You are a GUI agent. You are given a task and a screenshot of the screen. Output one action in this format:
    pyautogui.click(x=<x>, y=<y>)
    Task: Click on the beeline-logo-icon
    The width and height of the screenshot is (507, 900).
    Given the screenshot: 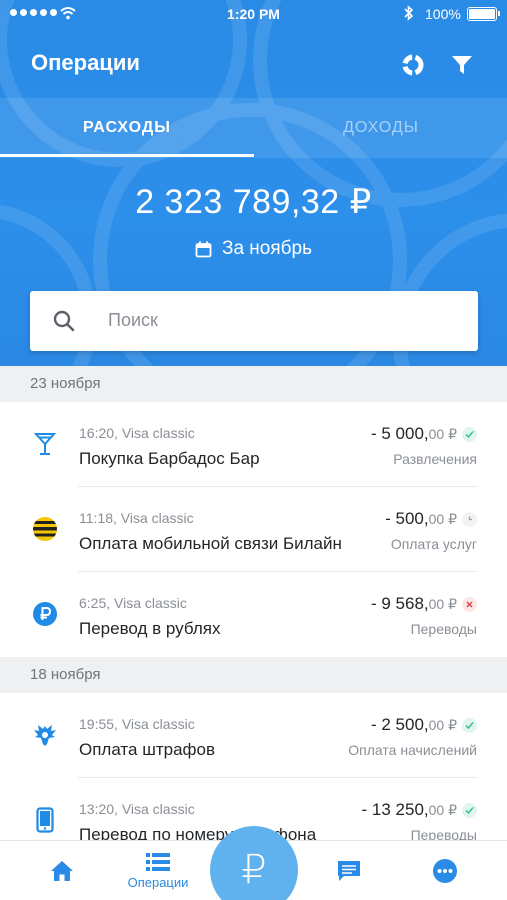 What is the action you would take?
    pyautogui.click(x=45, y=529)
    